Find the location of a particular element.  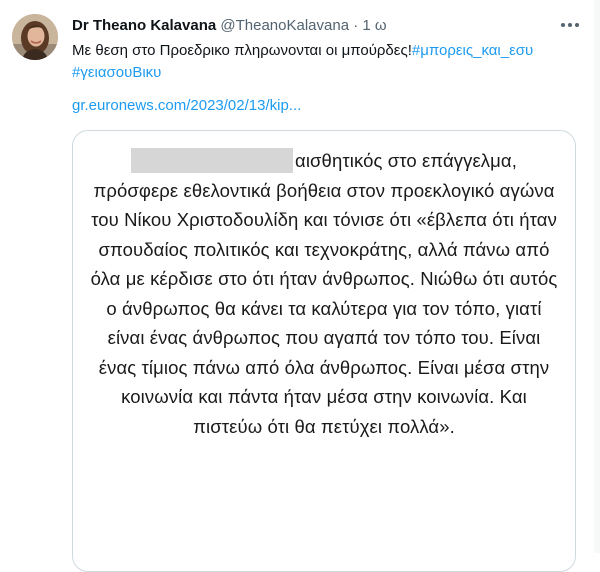

profile-photo is located at coordinates (35, 37).